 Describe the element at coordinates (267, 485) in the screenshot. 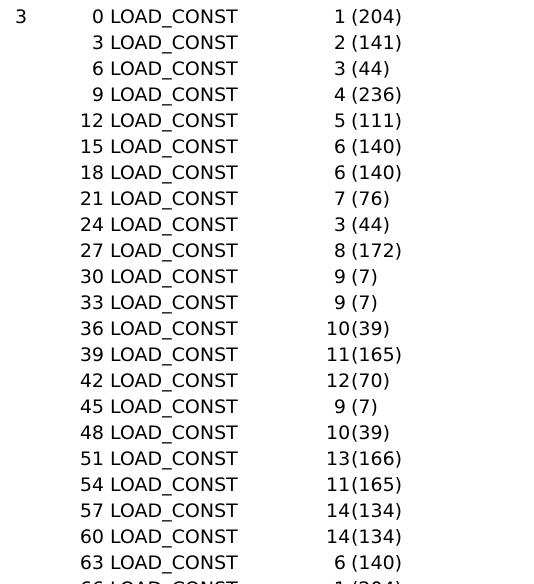

I see `instruction-row: 54 LOAD_CONST 11 (165)` at that location.